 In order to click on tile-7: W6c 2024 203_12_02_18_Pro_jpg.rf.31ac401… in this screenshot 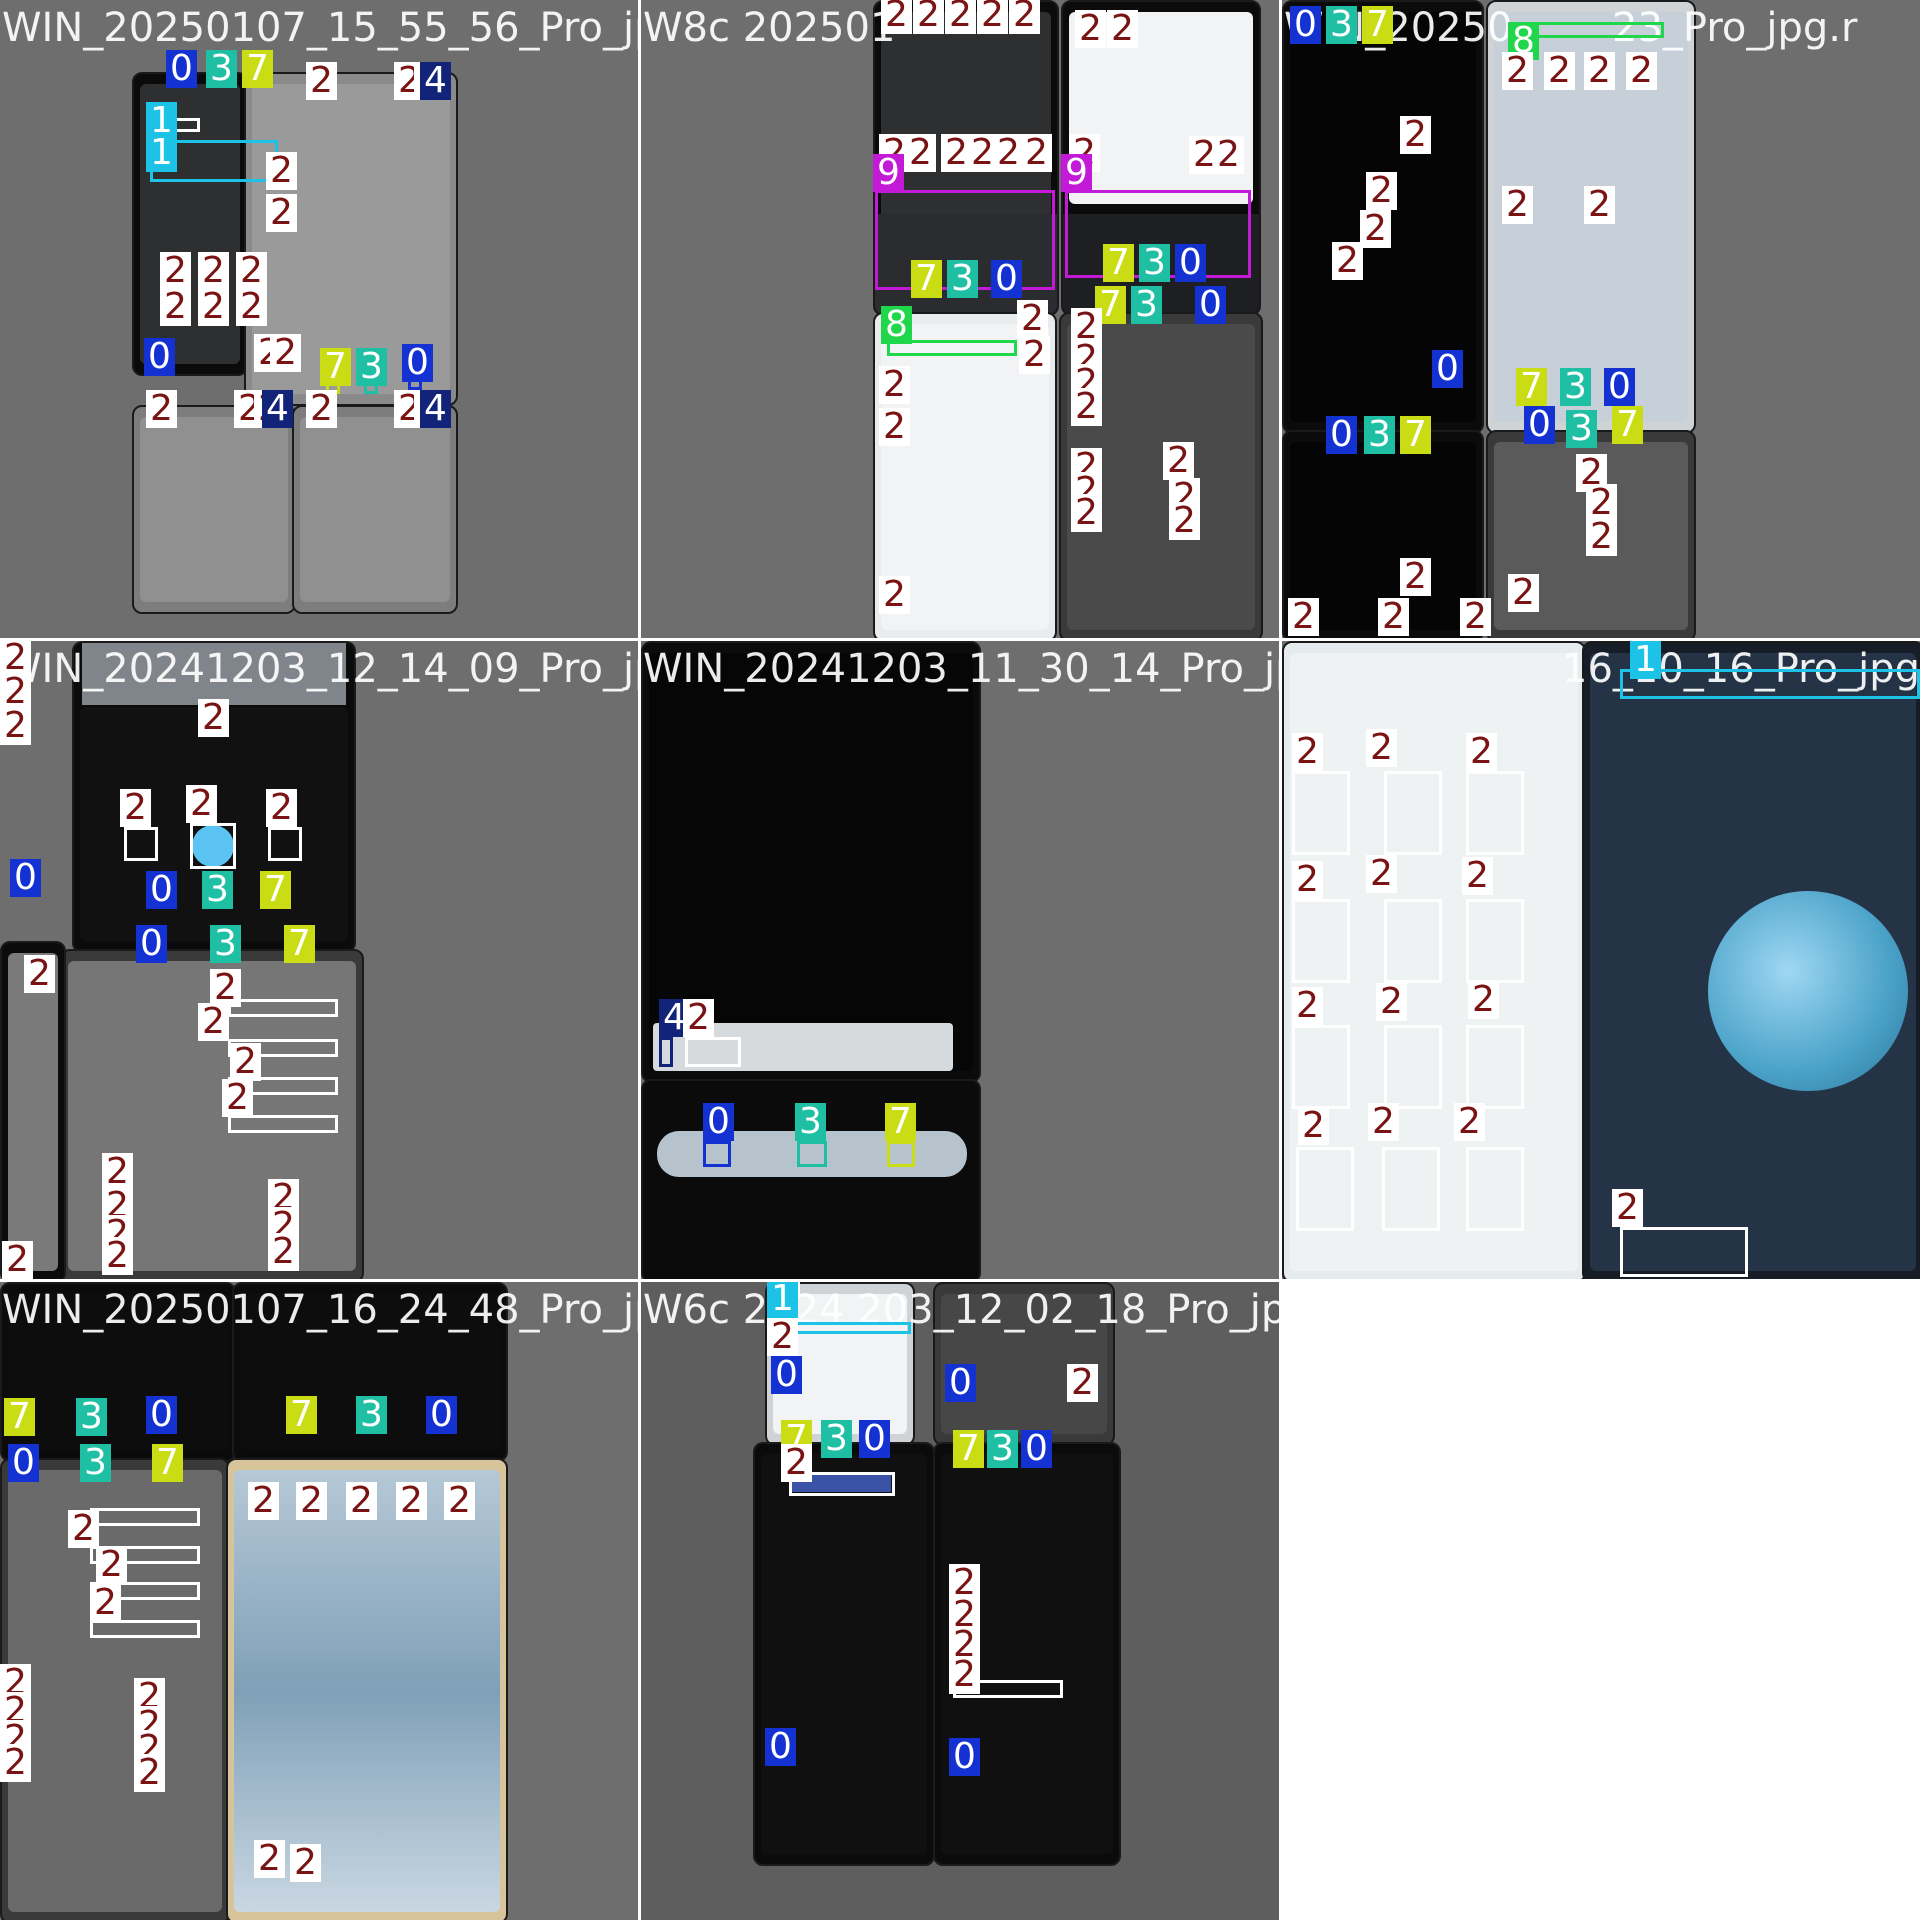, I will do `click(960, 1601)`.